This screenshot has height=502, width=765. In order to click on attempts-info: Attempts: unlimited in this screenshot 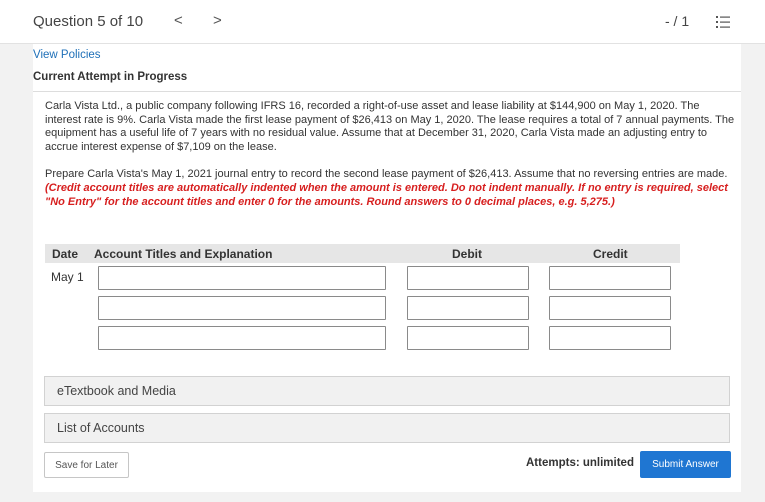, I will do `click(580, 463)`.